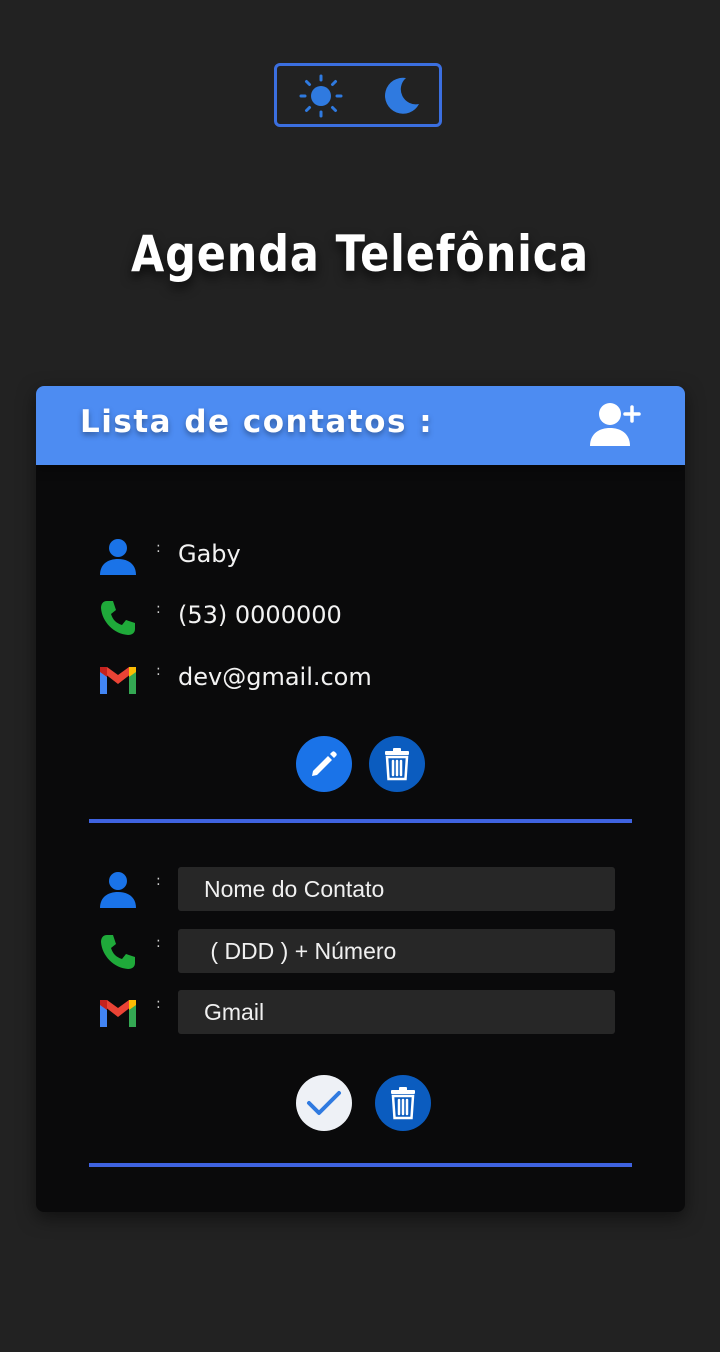  What do you see at coordinates (360, 254) in the screenshot?
I see `page-title: Agenda Telefônica` at bounding box center [360, 254].